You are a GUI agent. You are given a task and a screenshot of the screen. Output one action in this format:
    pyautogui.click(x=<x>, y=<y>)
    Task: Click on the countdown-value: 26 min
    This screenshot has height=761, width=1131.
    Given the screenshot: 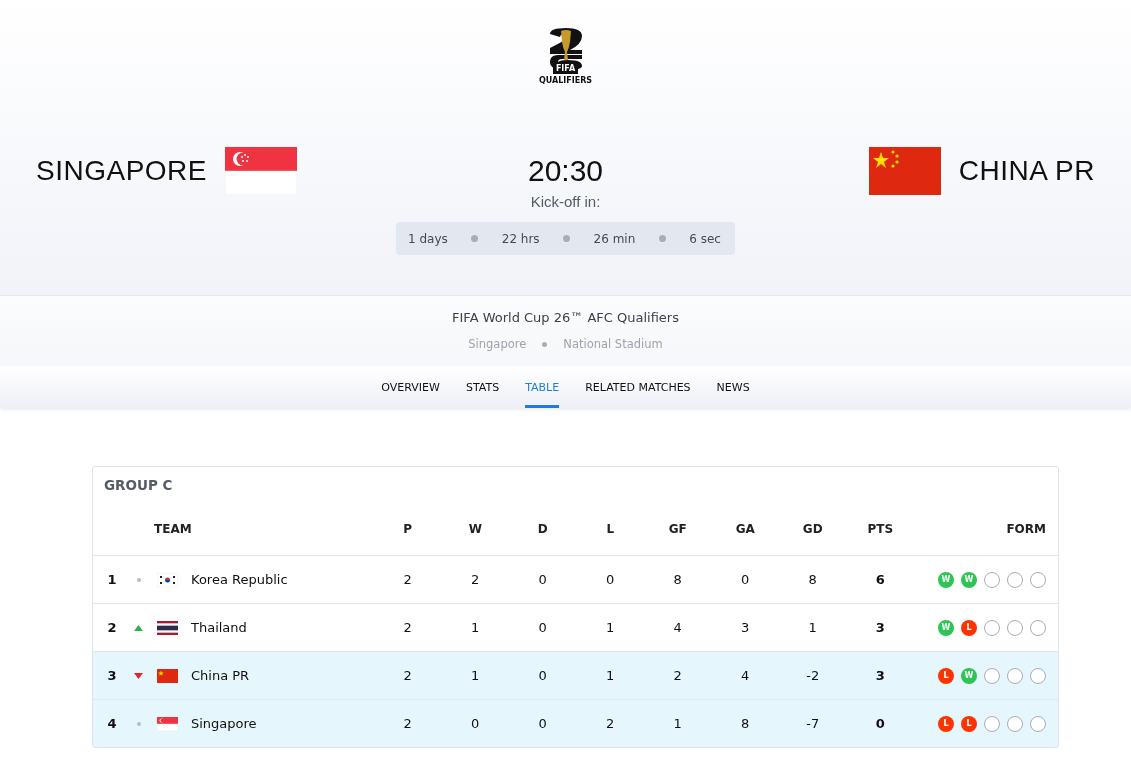 What is the action you would take?
    pyautogui.click(x=614, y=238)
    